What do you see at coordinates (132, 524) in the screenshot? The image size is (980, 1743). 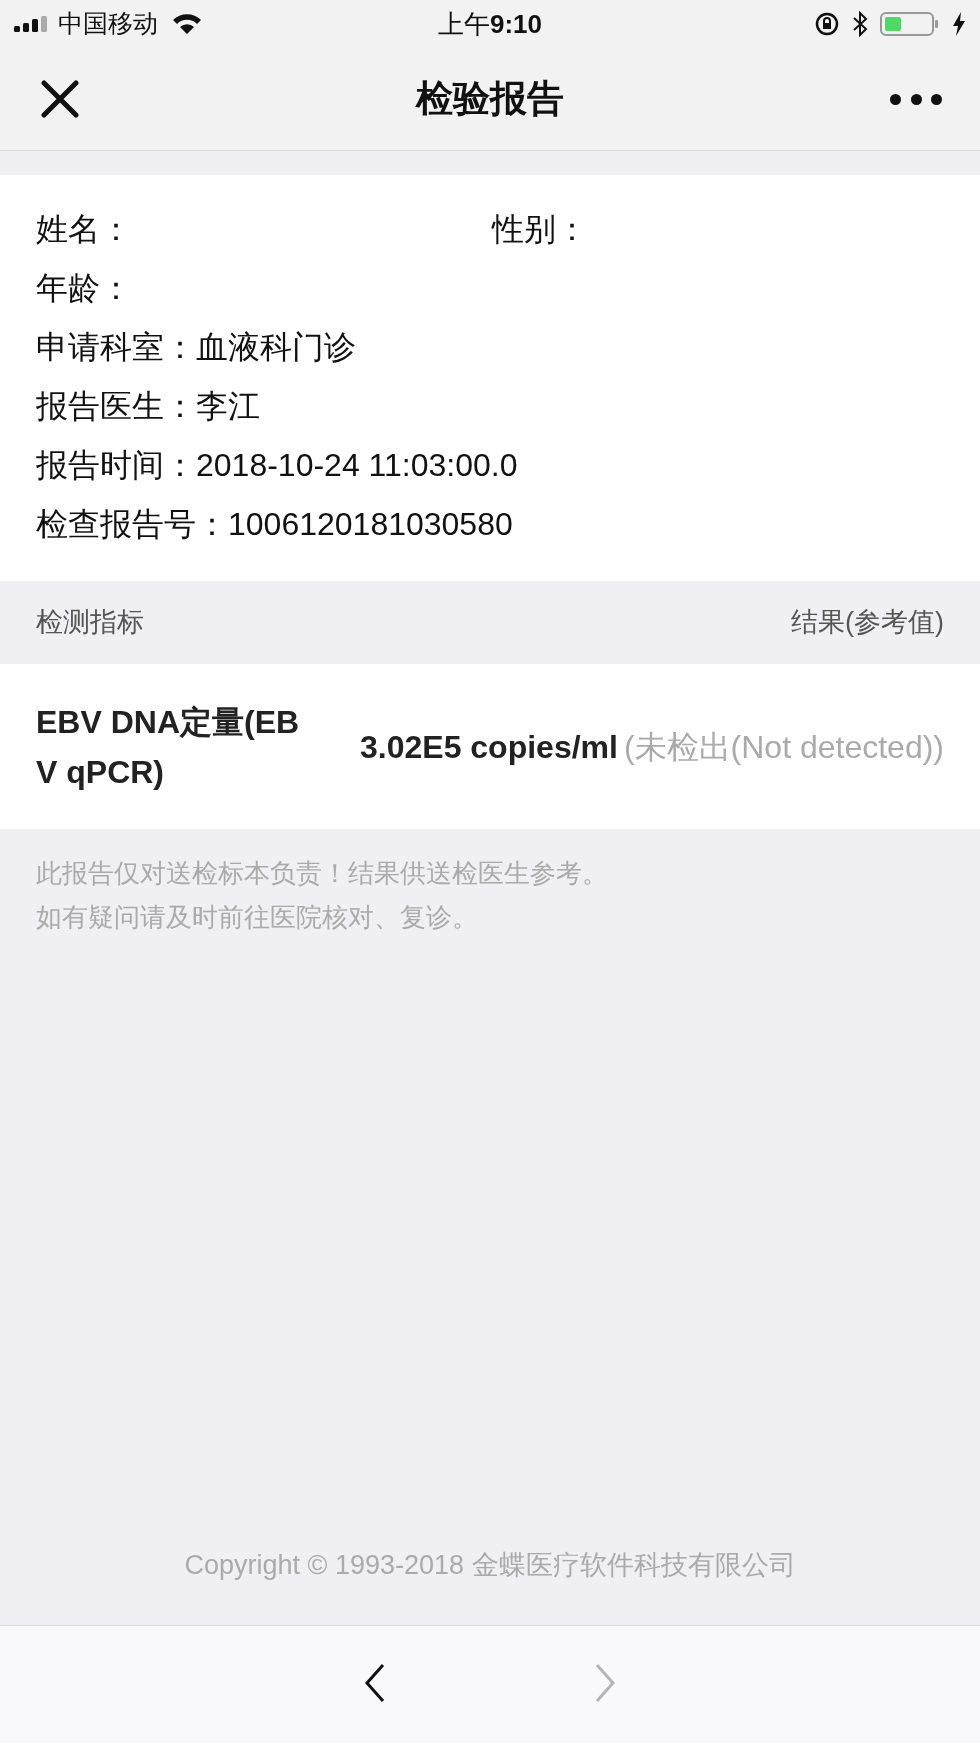 I see `field-label: 检查报告号：` at bounding box center [132, 524].